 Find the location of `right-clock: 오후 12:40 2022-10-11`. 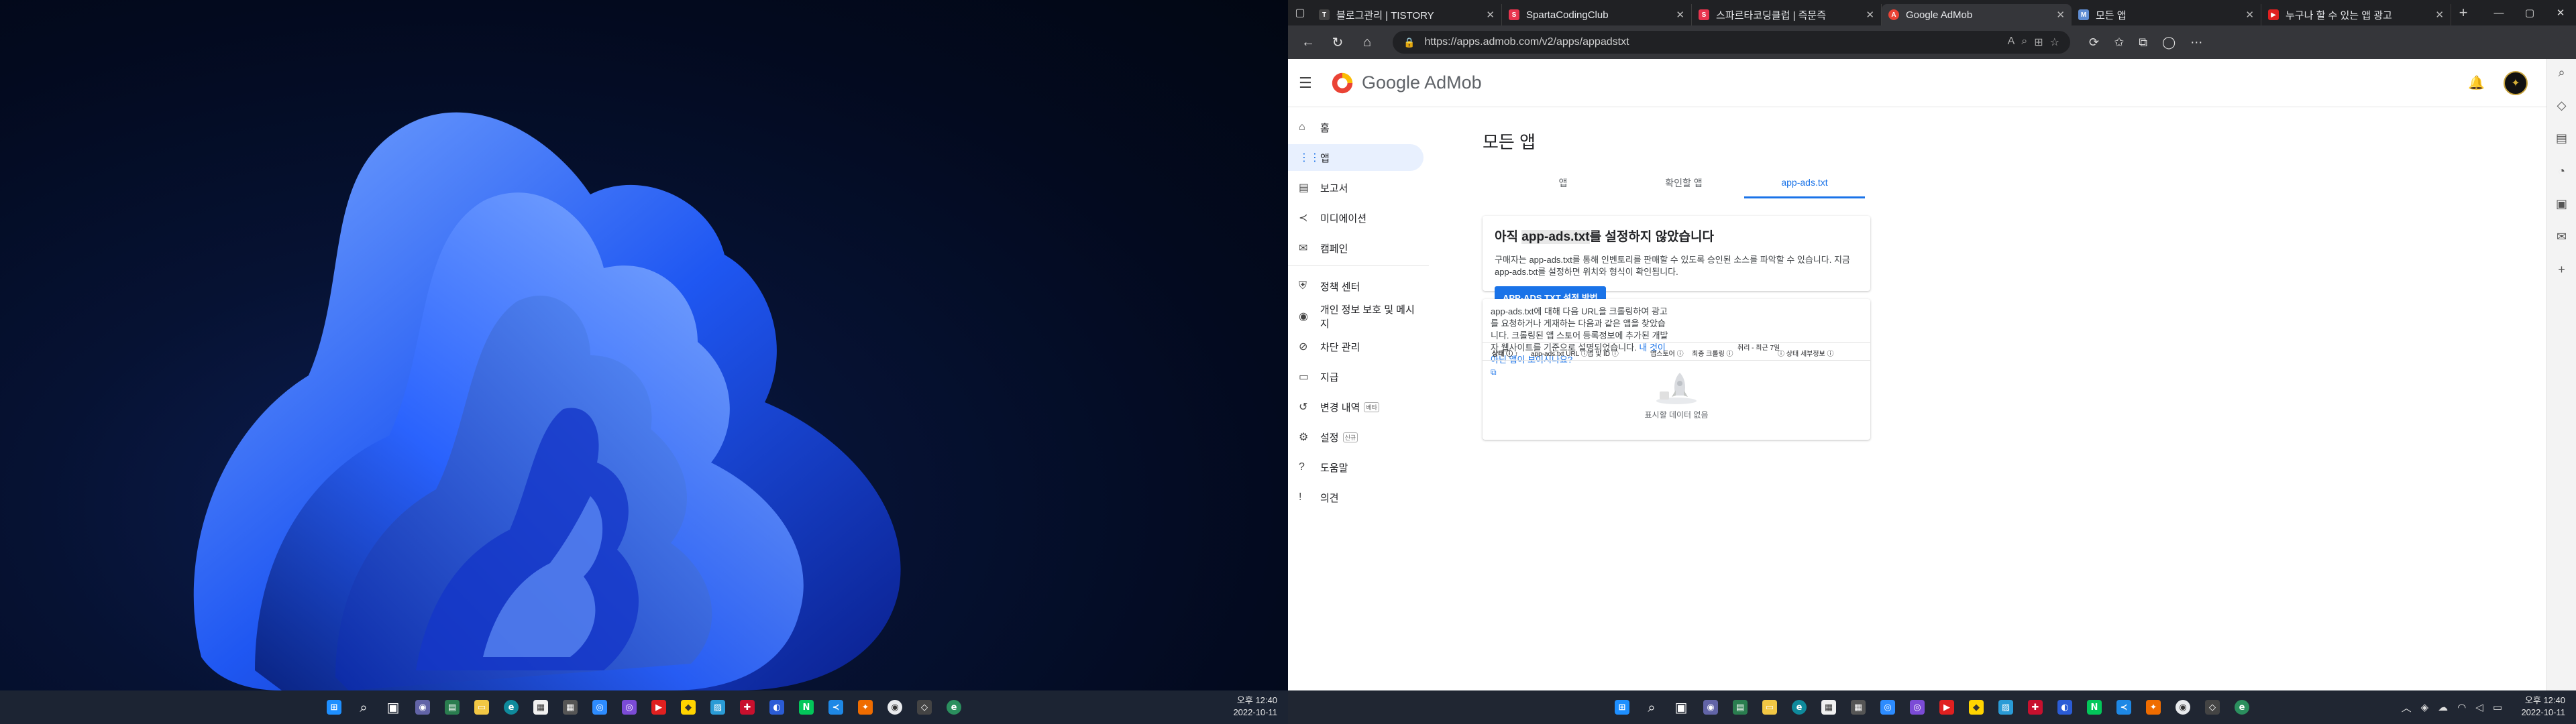

right-clock: 오후 12:40 2022-10-11 is located at coordinates (2543, 707).